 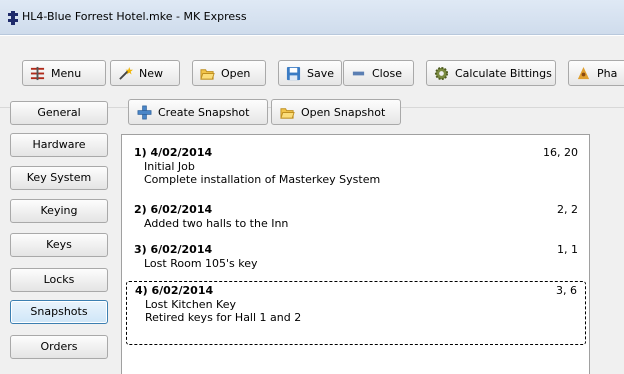 I want to click on menu-label: Menu, so click(x=66, y=73).